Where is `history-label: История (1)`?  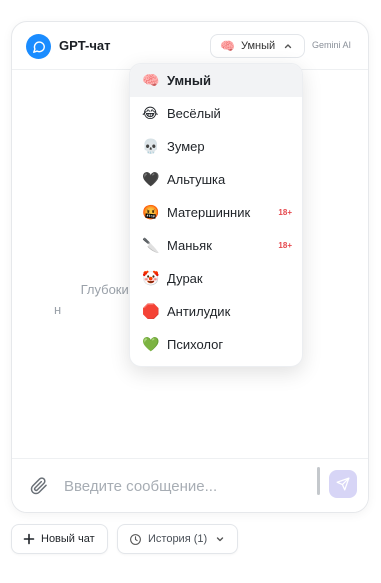
history-label: История (1) is located at coordinates (178, 539).